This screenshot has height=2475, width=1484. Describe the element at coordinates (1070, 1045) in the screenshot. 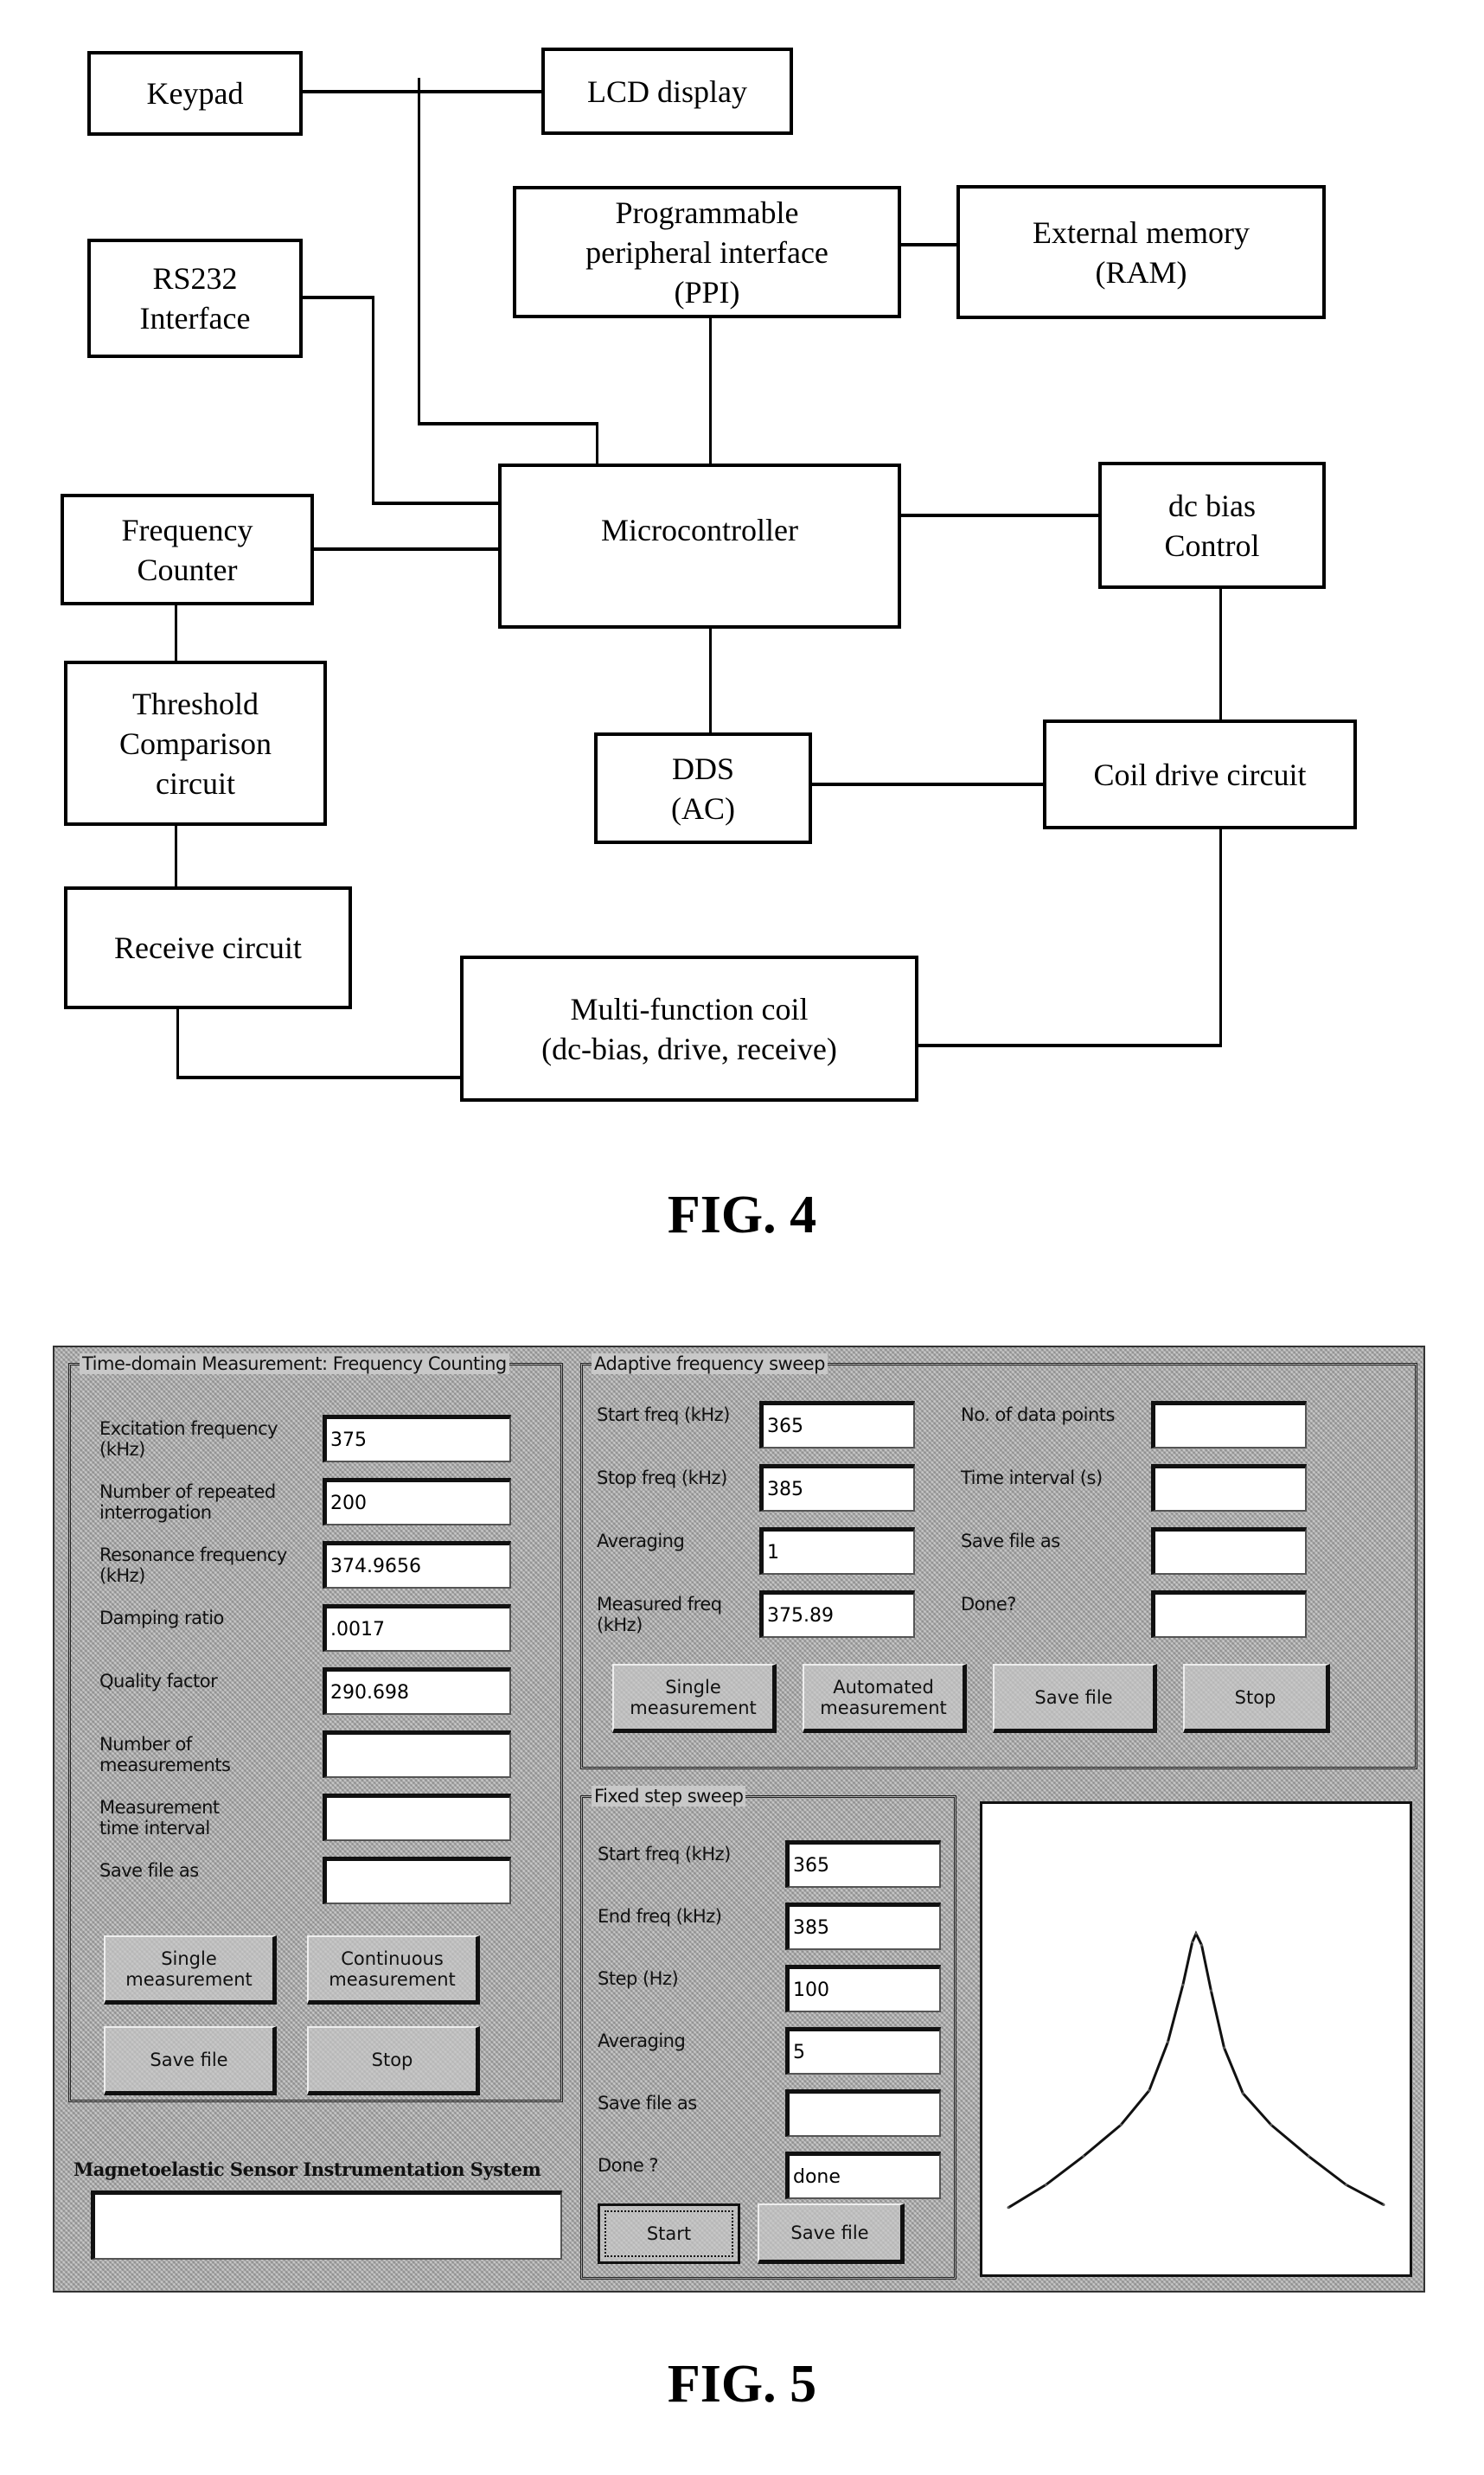

I see `wire-coildrive-coil` at that location.